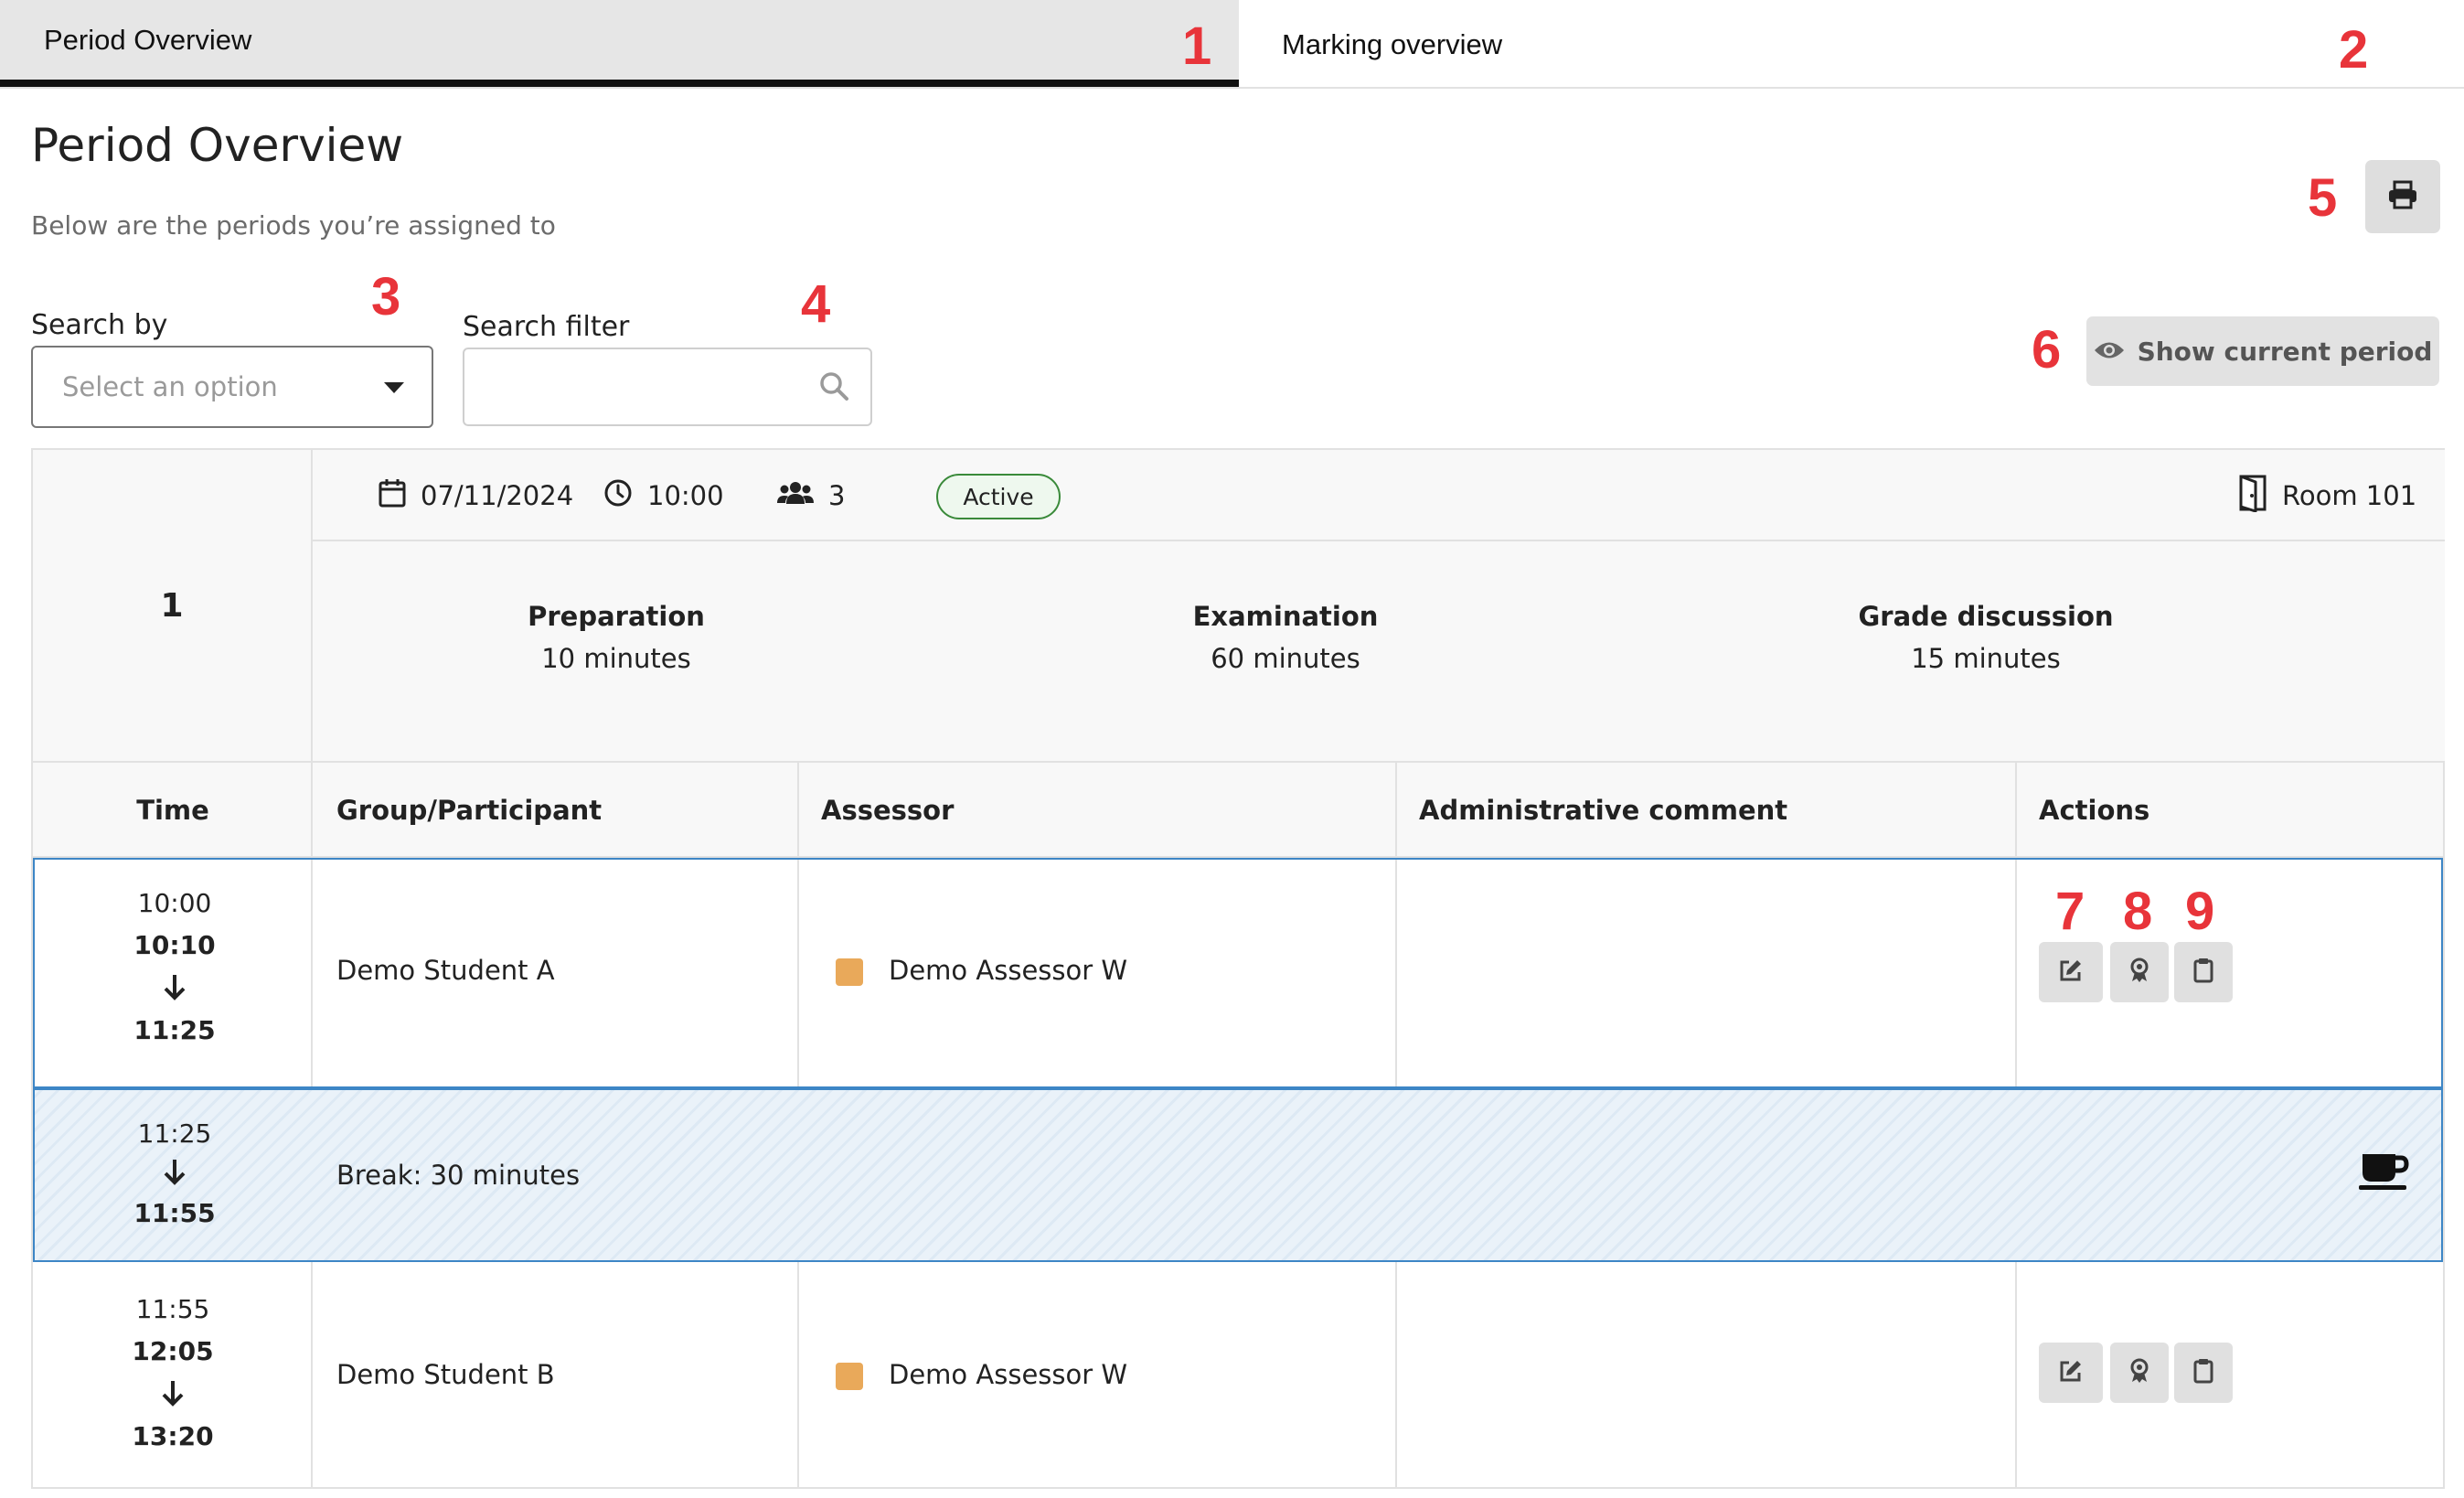 Image resolution: width=2464 pixels, height=1498 pixels. I want to click on period-participants-value: 3, so click(837, 495).